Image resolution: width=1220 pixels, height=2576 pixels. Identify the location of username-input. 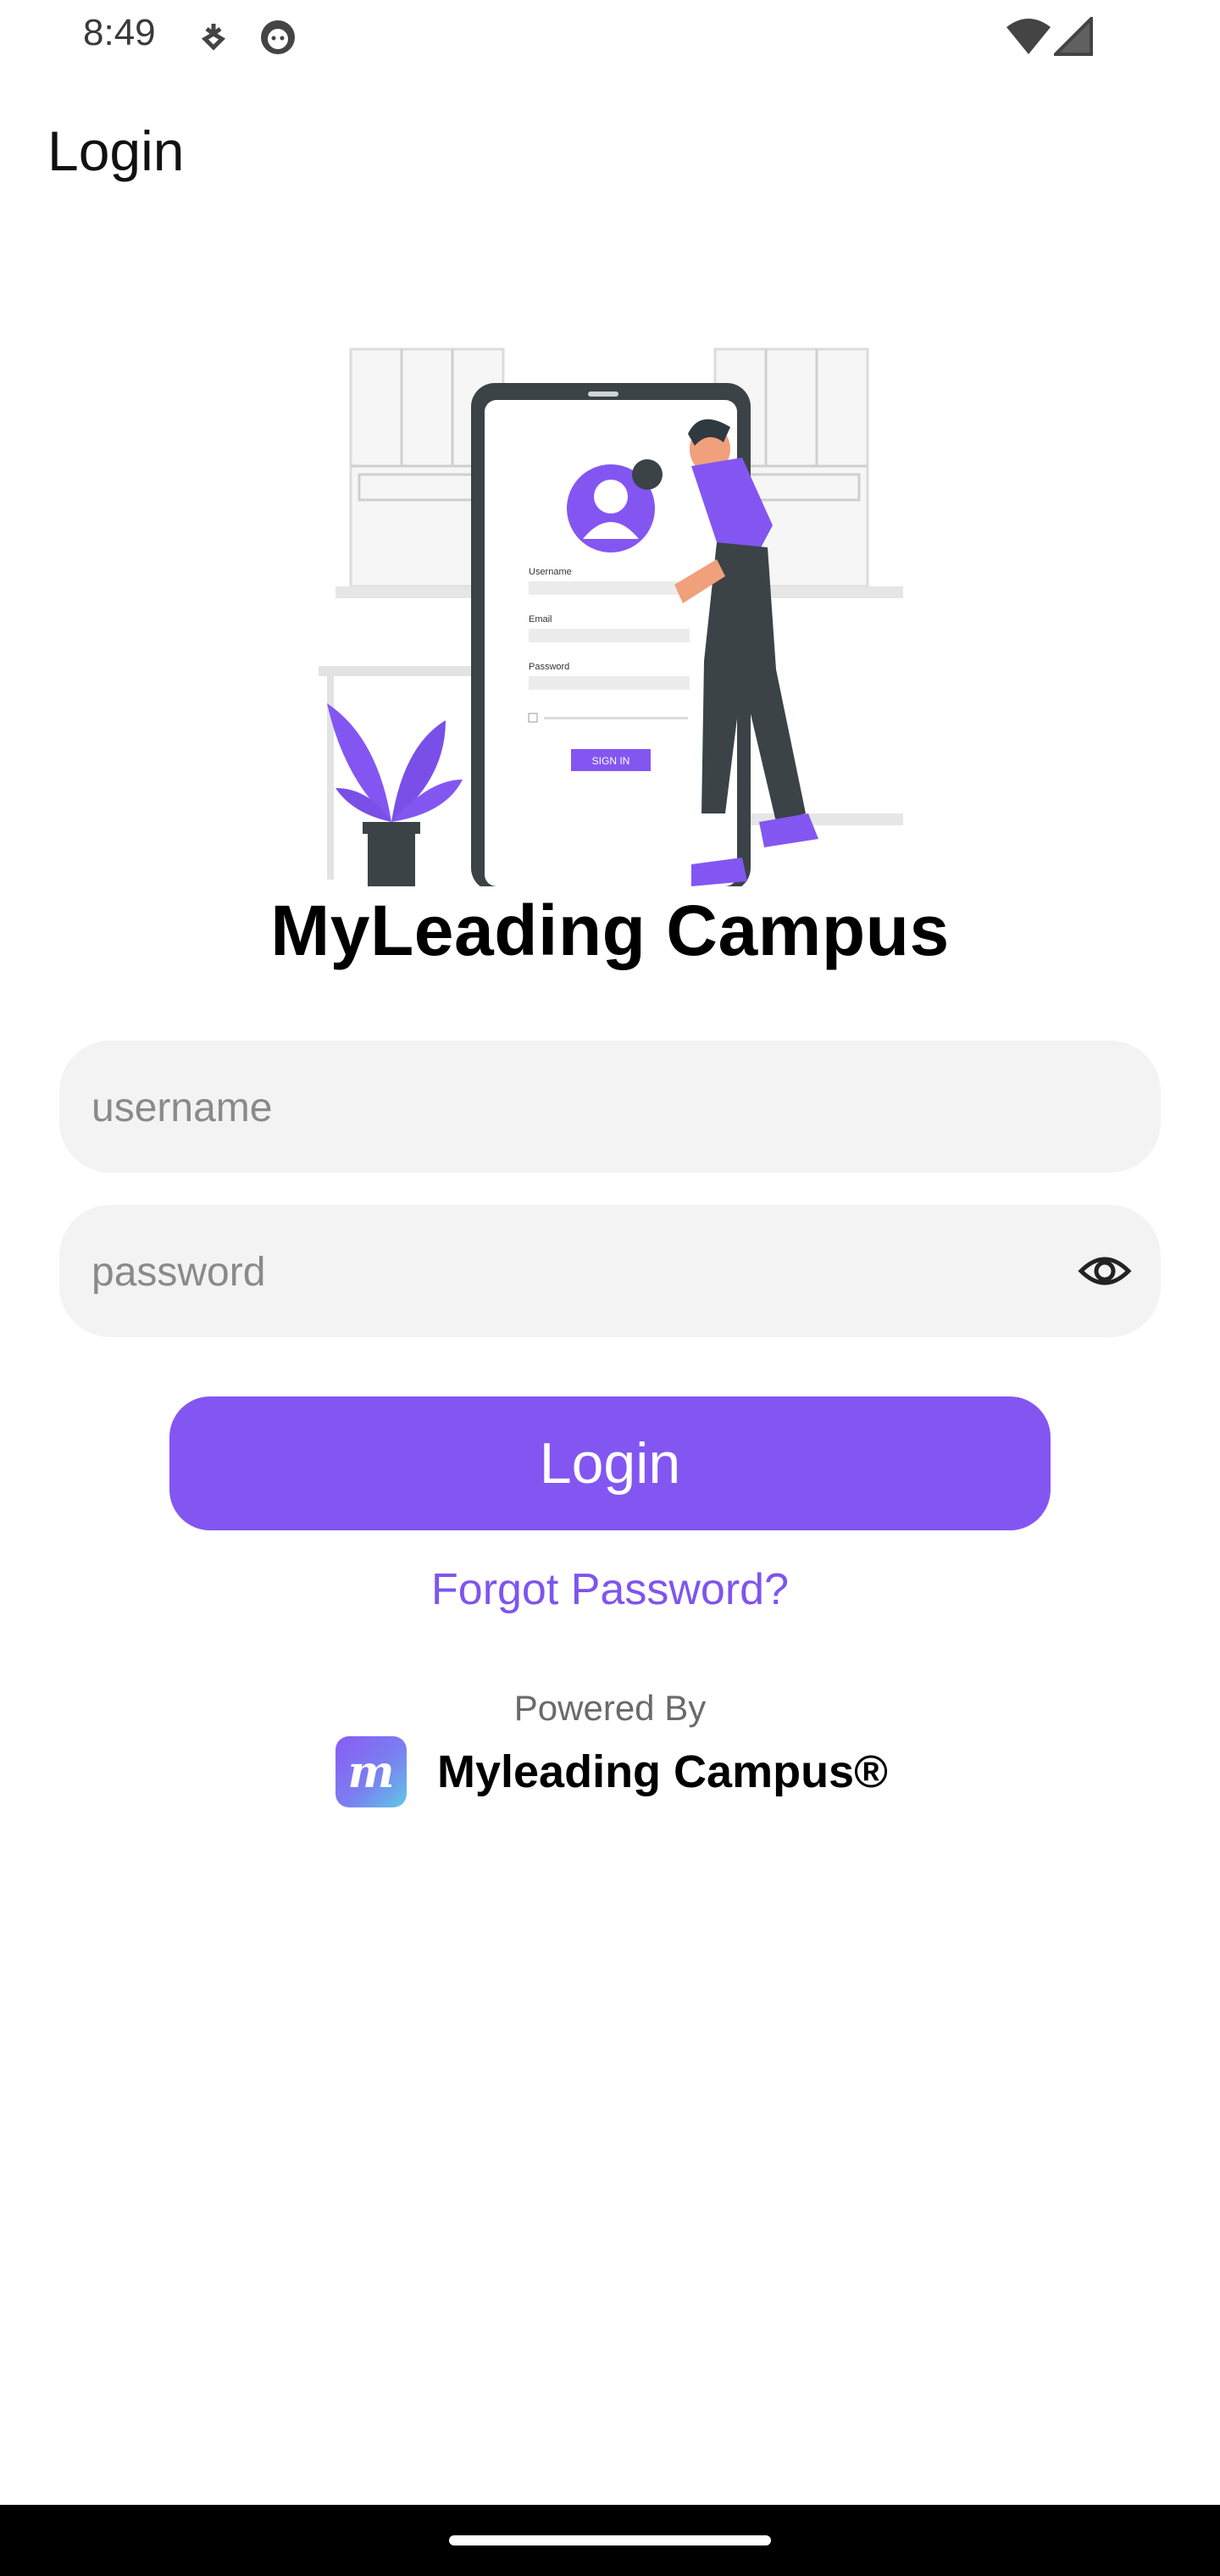
(557, 1107).